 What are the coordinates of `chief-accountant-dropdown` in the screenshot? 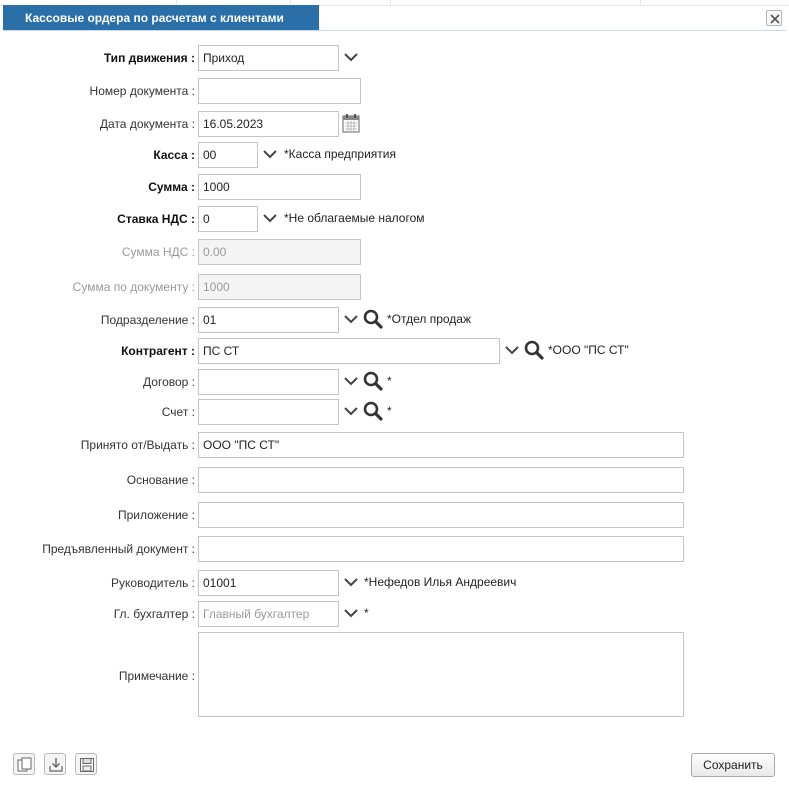 It's located at (351, 614).